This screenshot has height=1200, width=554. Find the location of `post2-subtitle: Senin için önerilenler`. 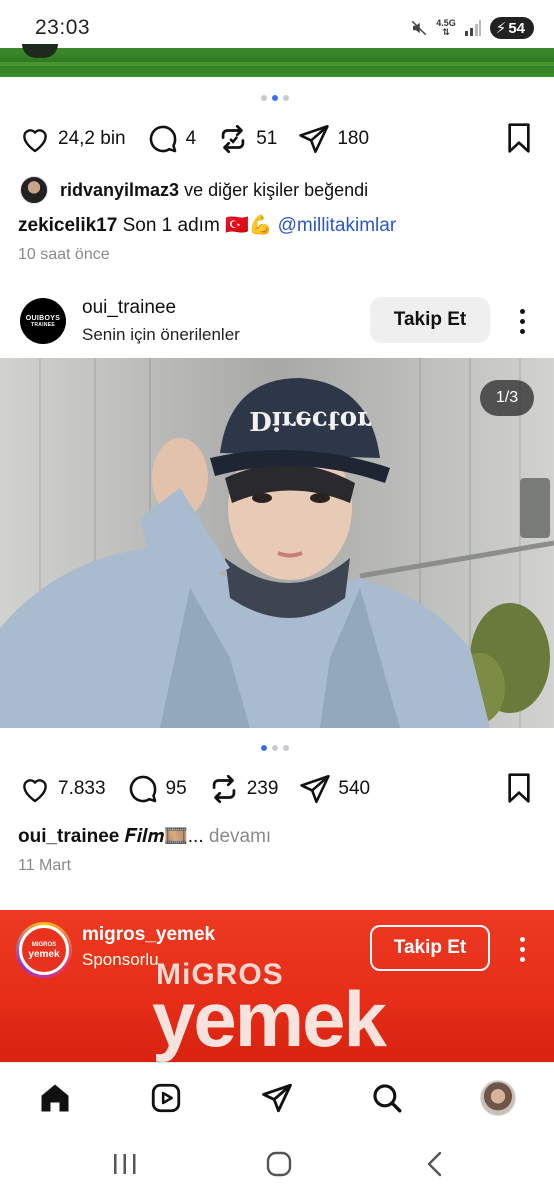

post2-subtitle: Senin için önerilenler is located at coordinates (161, 334).